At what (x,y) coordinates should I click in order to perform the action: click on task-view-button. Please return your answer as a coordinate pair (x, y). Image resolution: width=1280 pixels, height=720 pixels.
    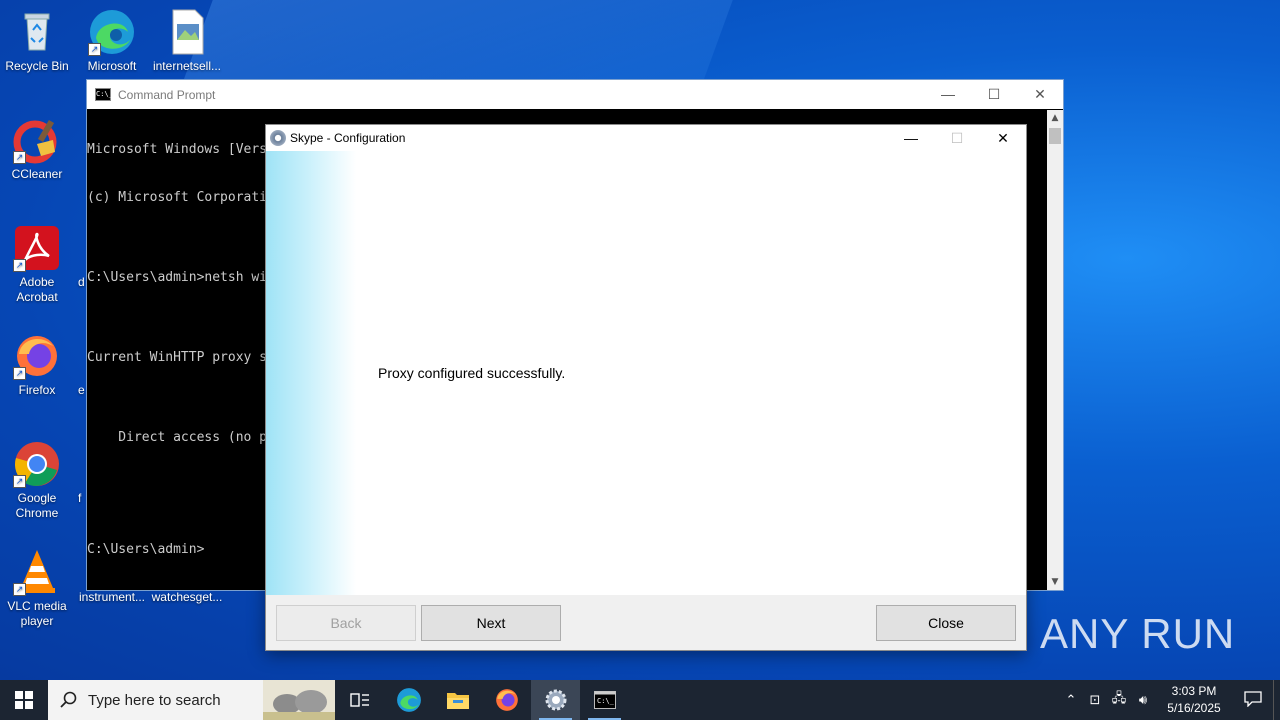
    Looking at the image, I should click on (359, 700).